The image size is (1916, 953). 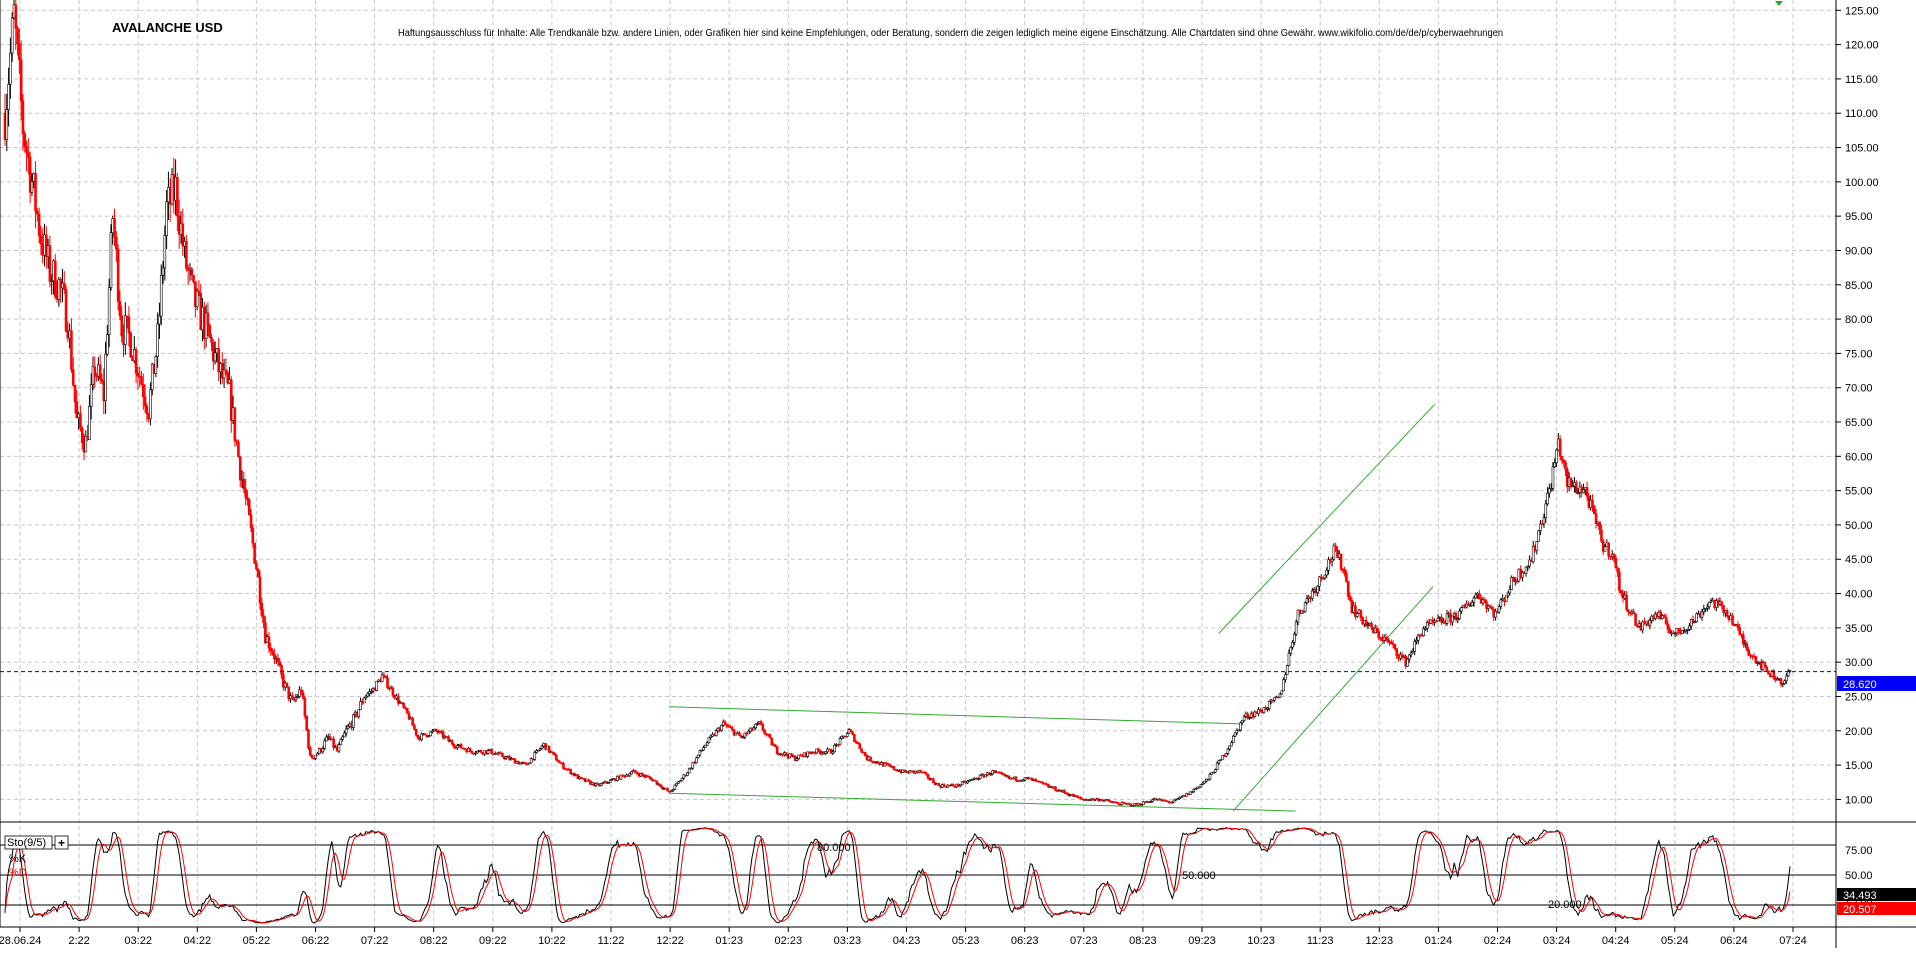 I want to click on y-tick-label: 100.00, so click(x=1862, y=183).